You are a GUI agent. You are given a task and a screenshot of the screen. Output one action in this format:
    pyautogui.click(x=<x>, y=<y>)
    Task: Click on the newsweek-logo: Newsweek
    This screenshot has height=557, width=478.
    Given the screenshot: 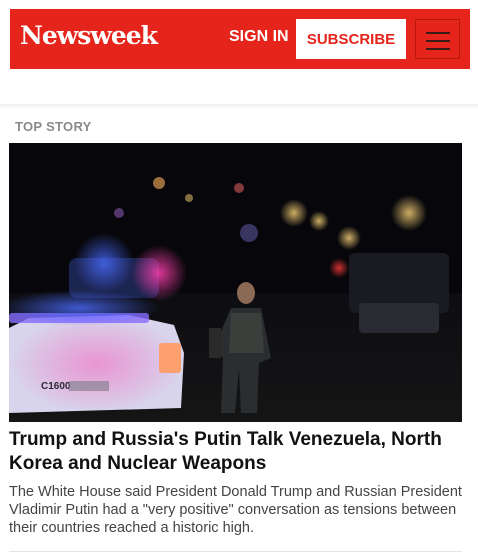 What is the action you would take?
    pyautogui.click(x=89, y=36)
    